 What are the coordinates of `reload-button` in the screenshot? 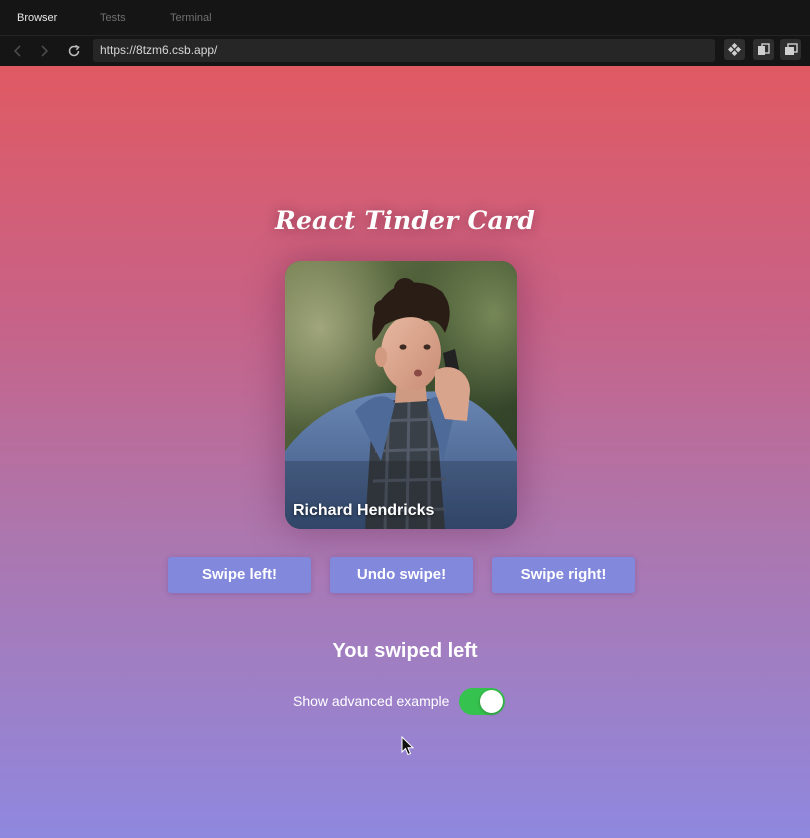 It's located at (74, 51).